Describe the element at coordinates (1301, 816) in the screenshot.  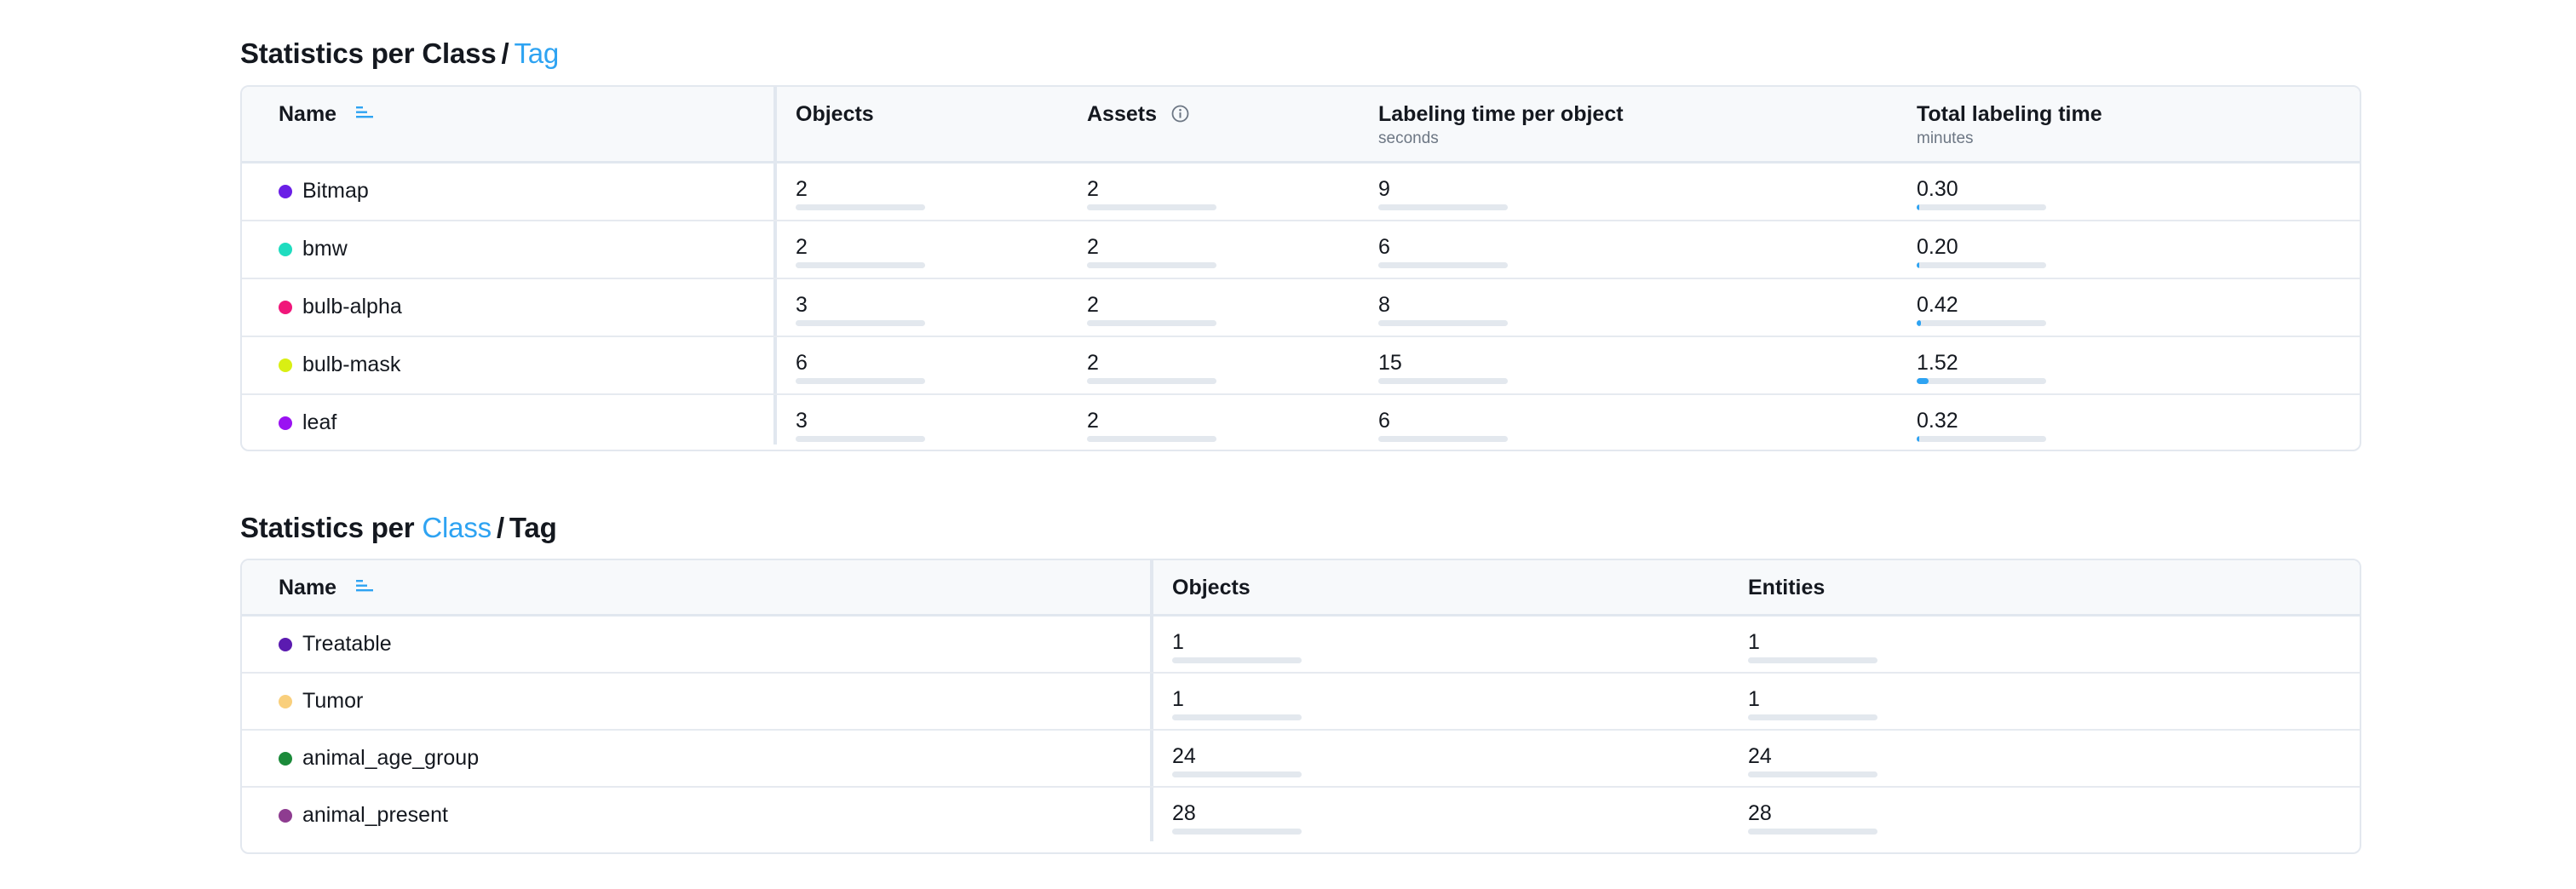
I see `table-row: animal_present 28 28` at that location.